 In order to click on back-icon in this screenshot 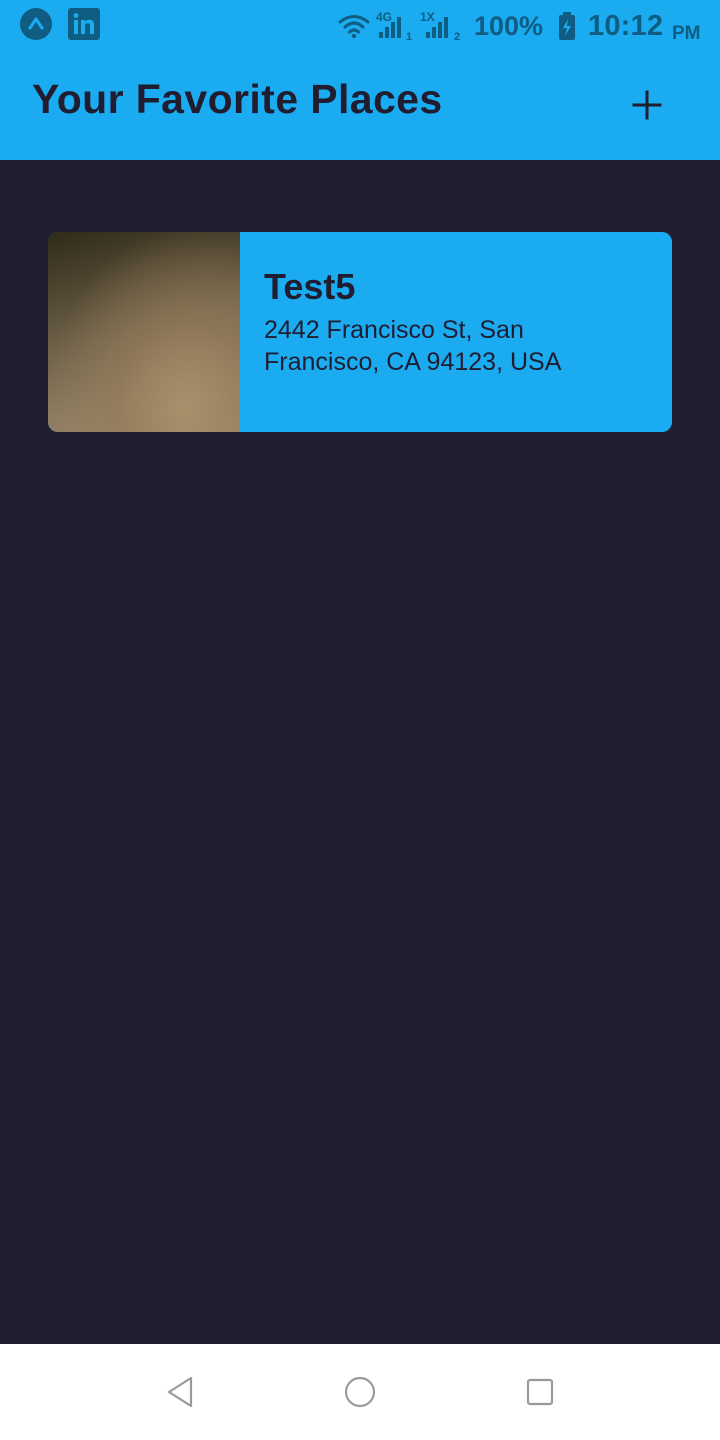, I will do `click(180, 1392)`.